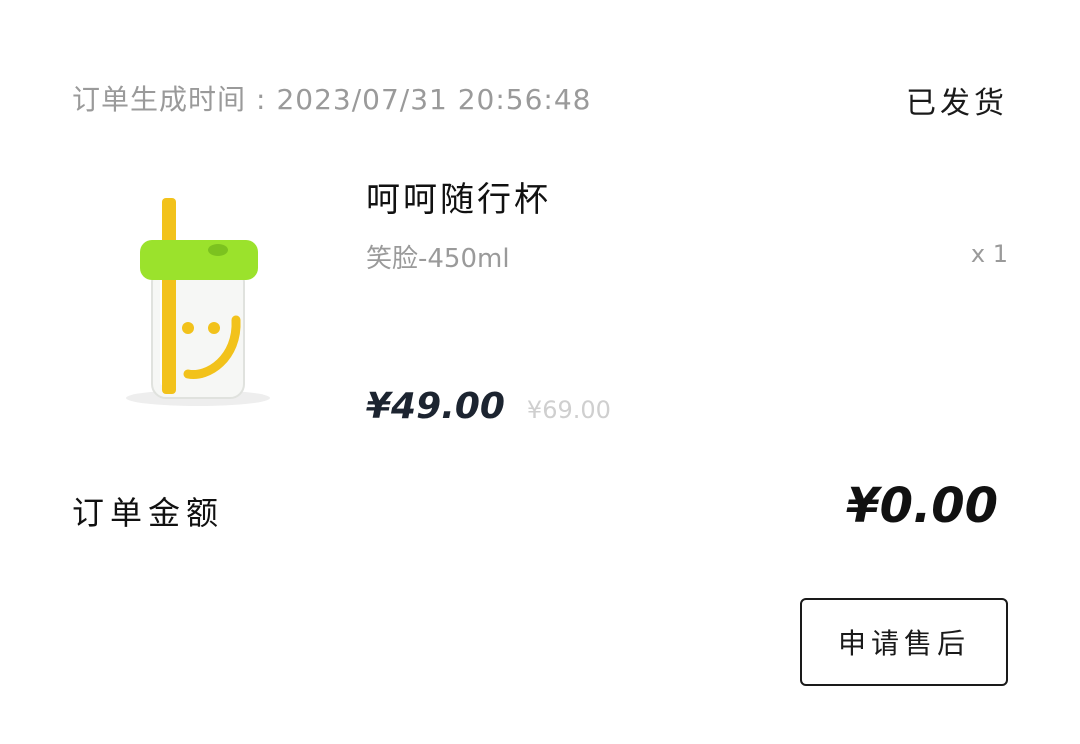 The image size is (1080, 744). I want to click on cup-lid, so click(199, 260).